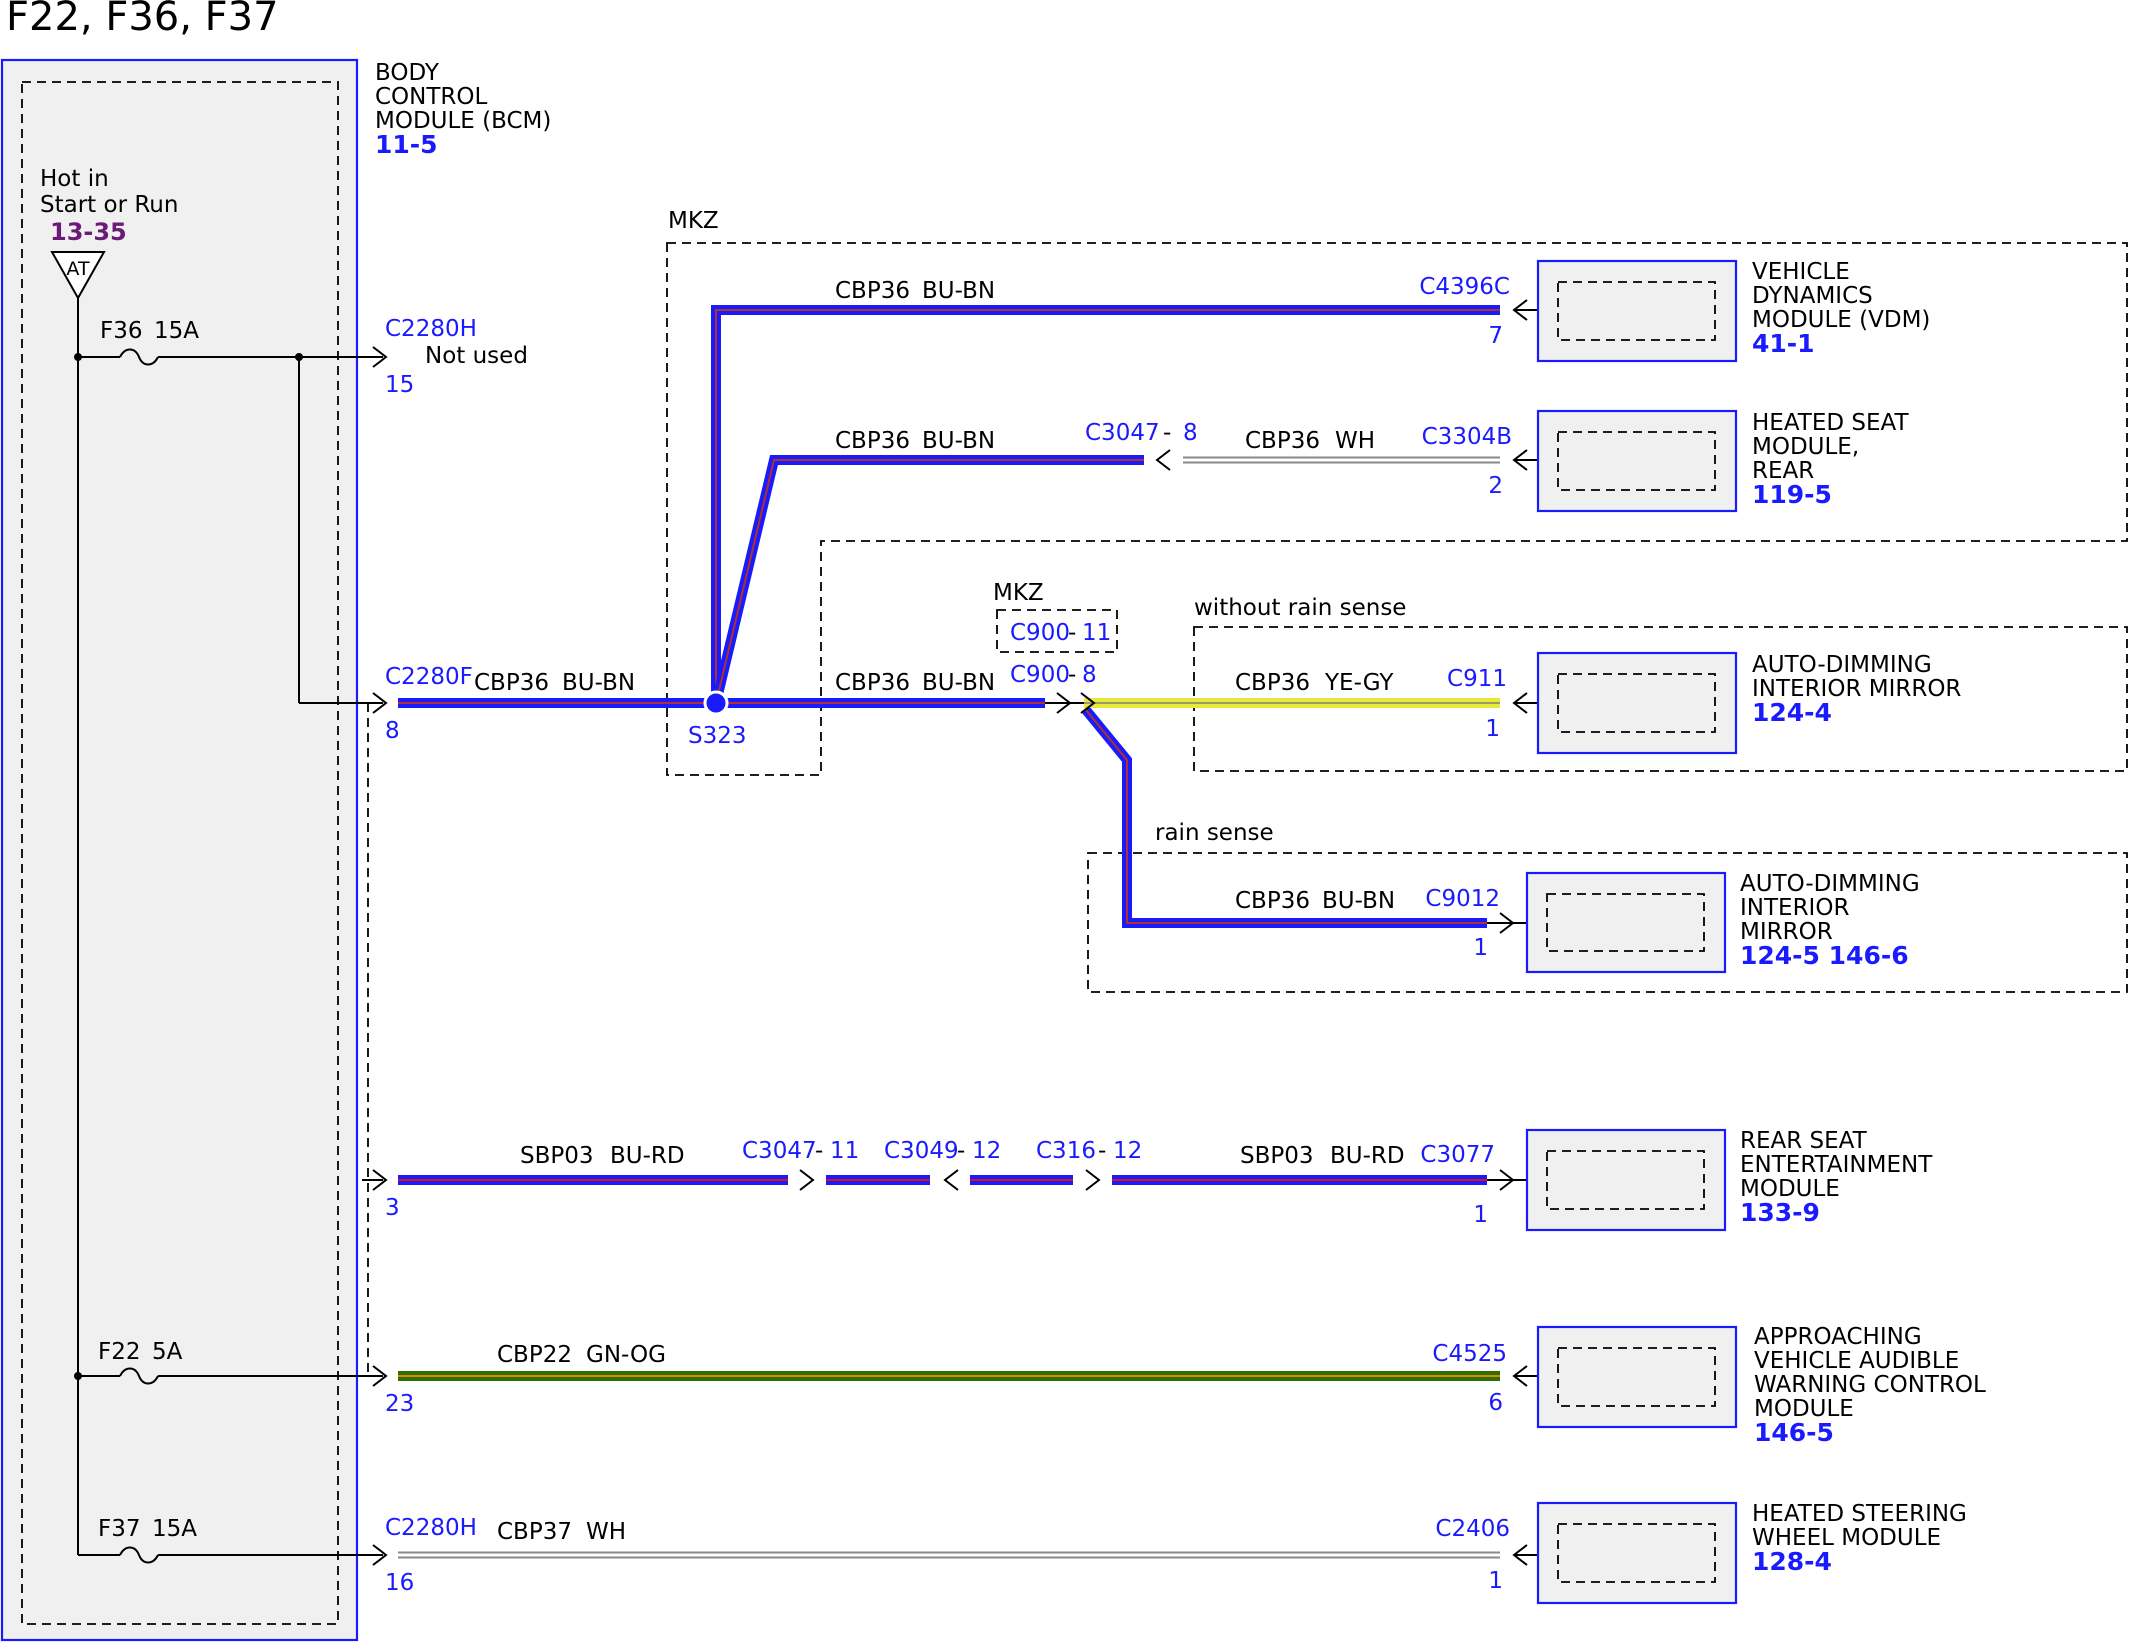 Image resolution: width=2130 pixels, height=1643 pixels. I want to click on module-name-line: WARNING CONTROL, so click(1870, 1385).